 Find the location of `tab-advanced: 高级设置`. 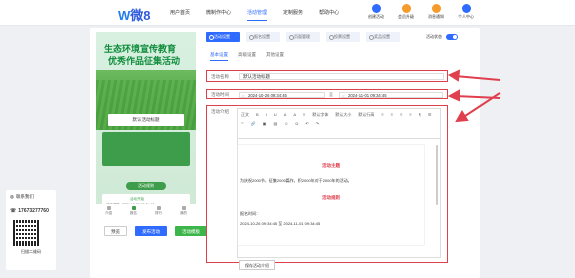

tab-advanced: 高级设置 is located at coordinates (247, 55).